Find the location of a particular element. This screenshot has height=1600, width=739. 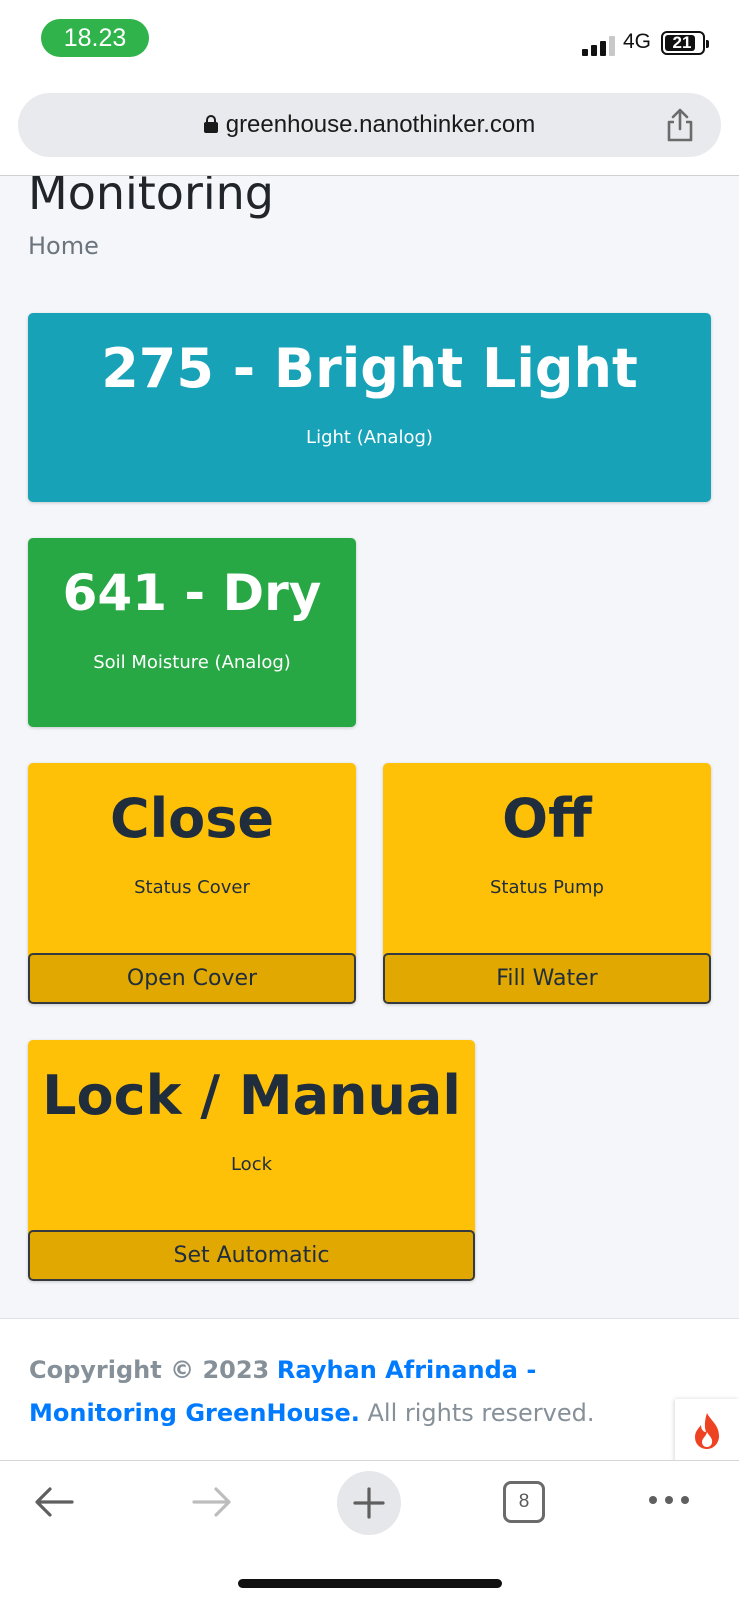

new-tab-button is located at coordinates (369, 1503).